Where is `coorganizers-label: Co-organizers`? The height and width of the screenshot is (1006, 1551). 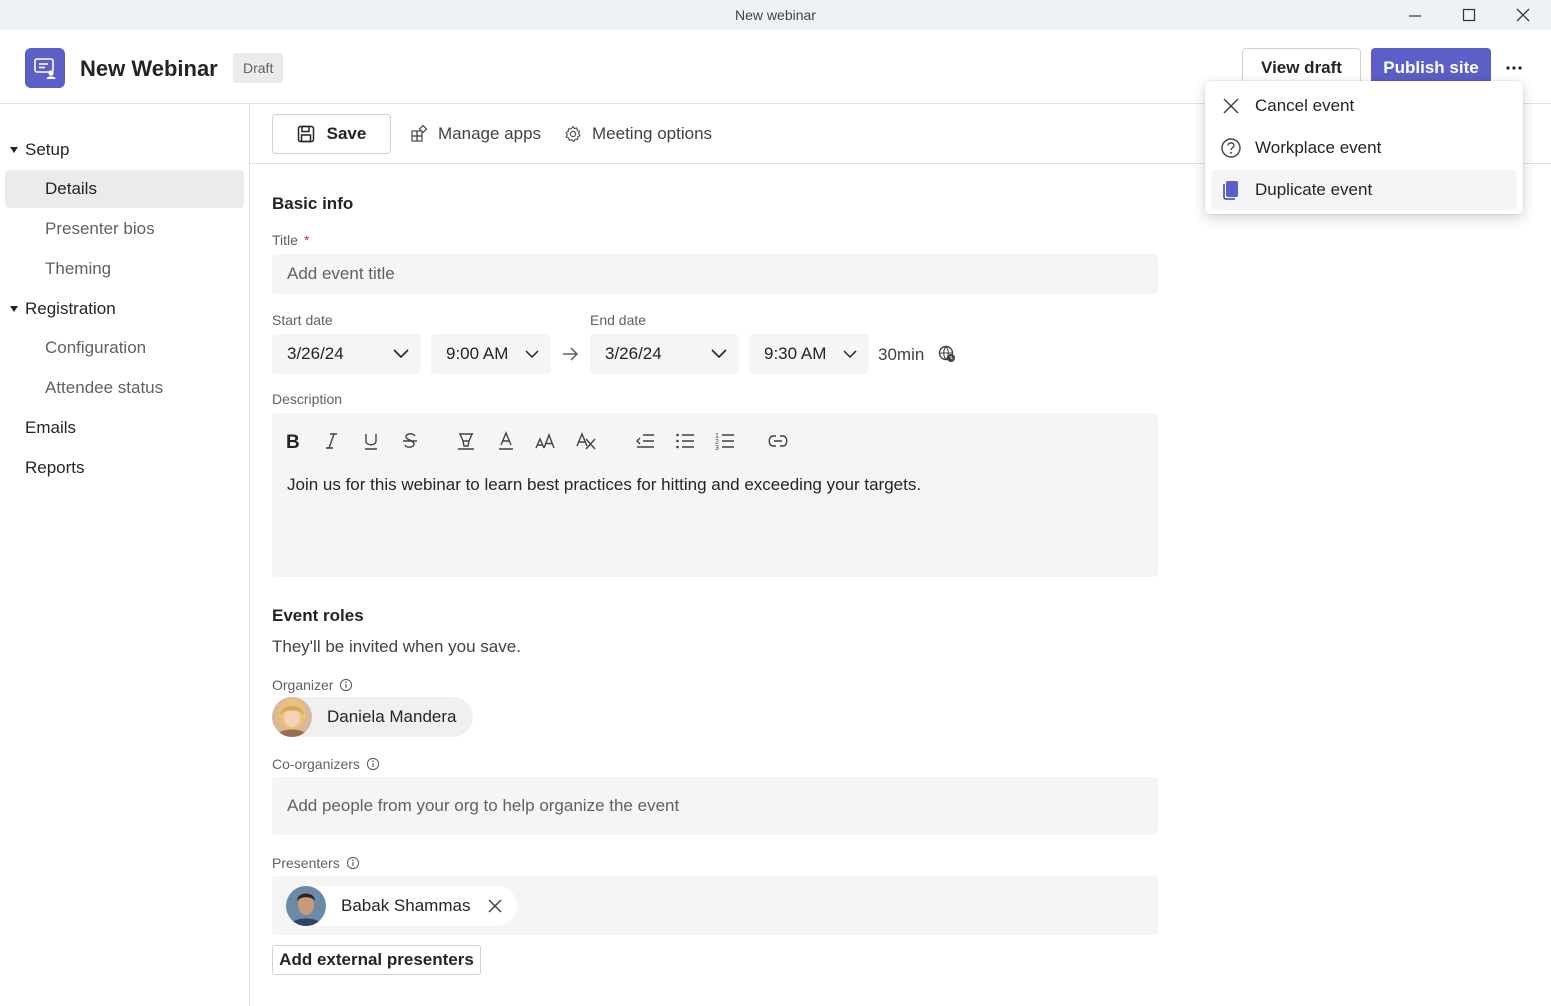
coorganizers-label: Co-organizers is located at coordinates (326, 764).